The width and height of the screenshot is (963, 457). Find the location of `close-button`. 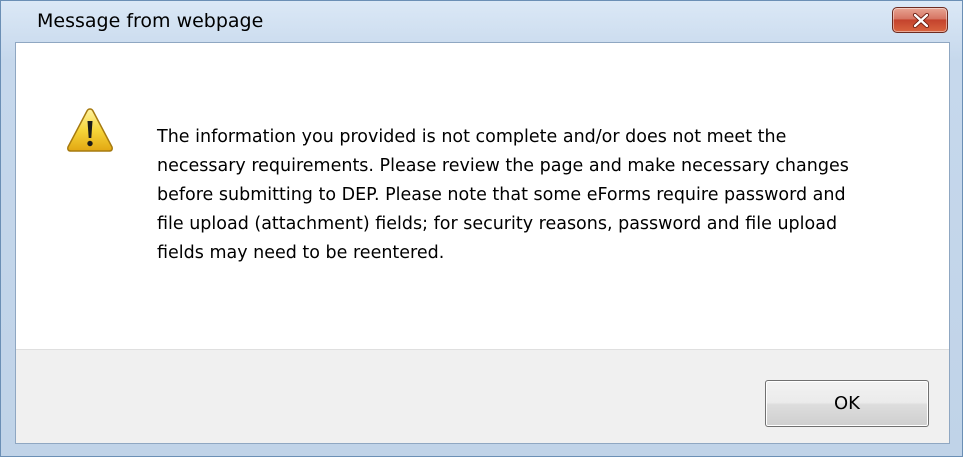

close-button is located at coordinates (920, 20).